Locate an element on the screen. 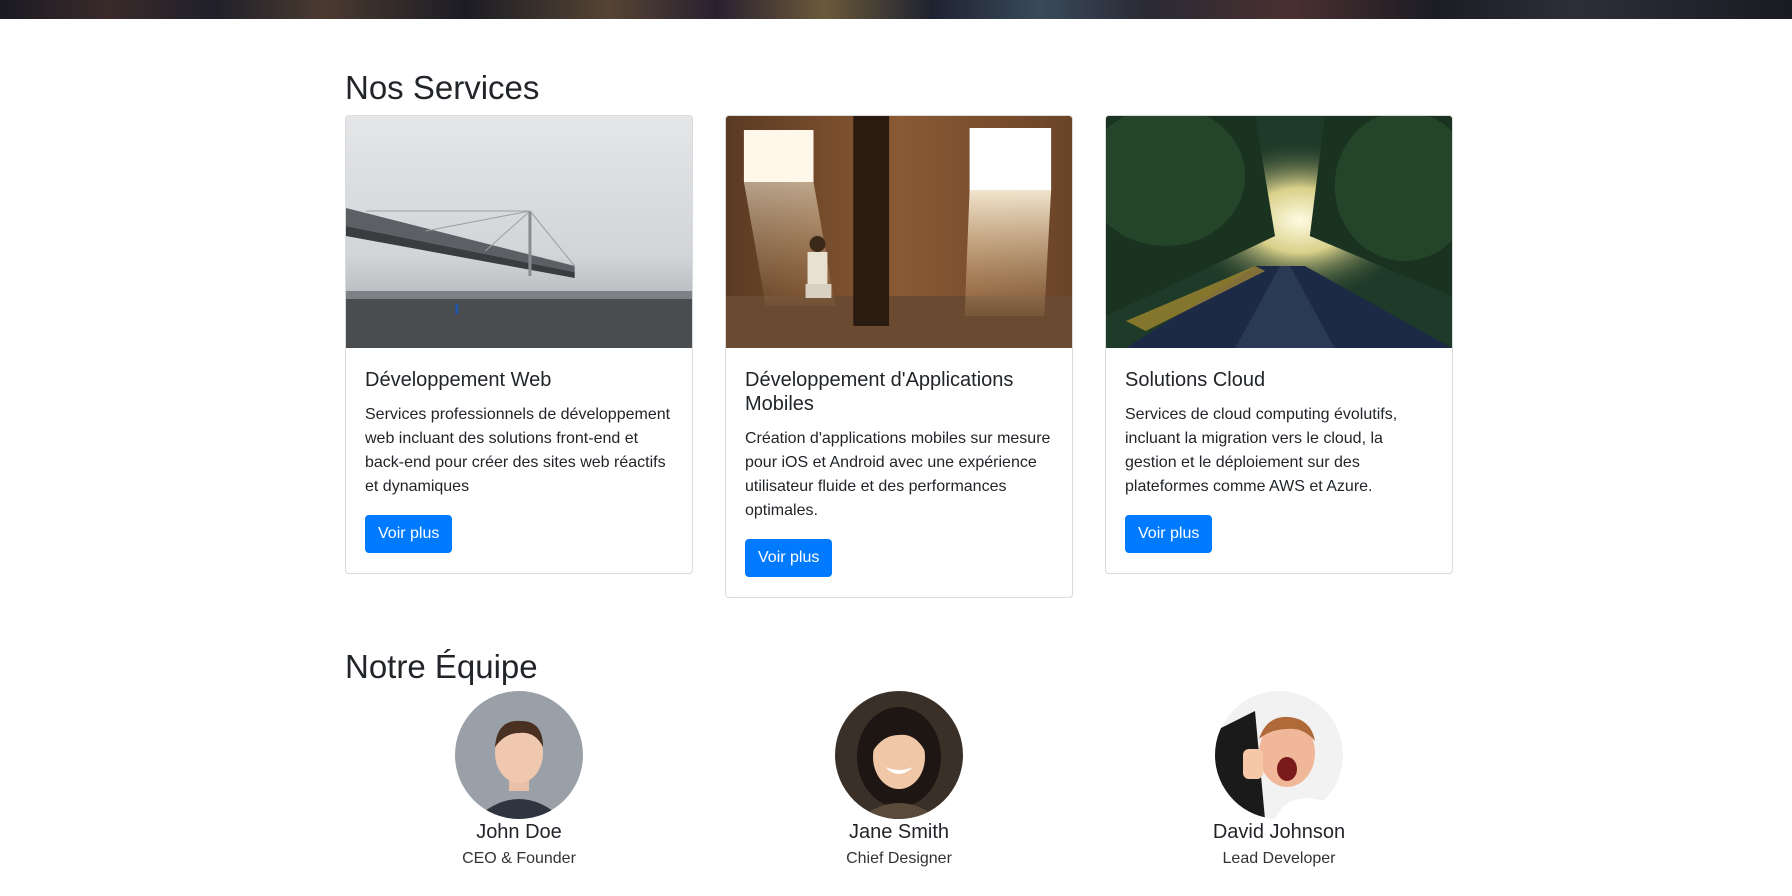  card-title: Solutions Cloud is located at coordinates (1195, 380).